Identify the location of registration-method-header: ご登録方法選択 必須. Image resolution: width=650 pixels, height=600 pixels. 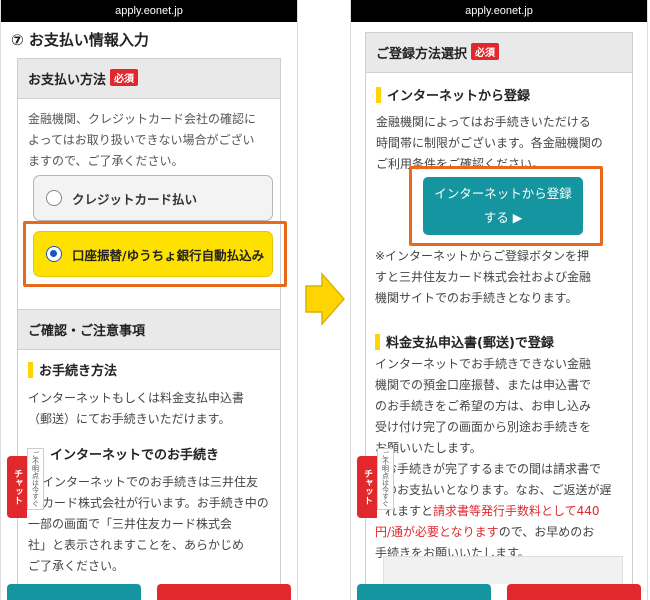
(499, 53).